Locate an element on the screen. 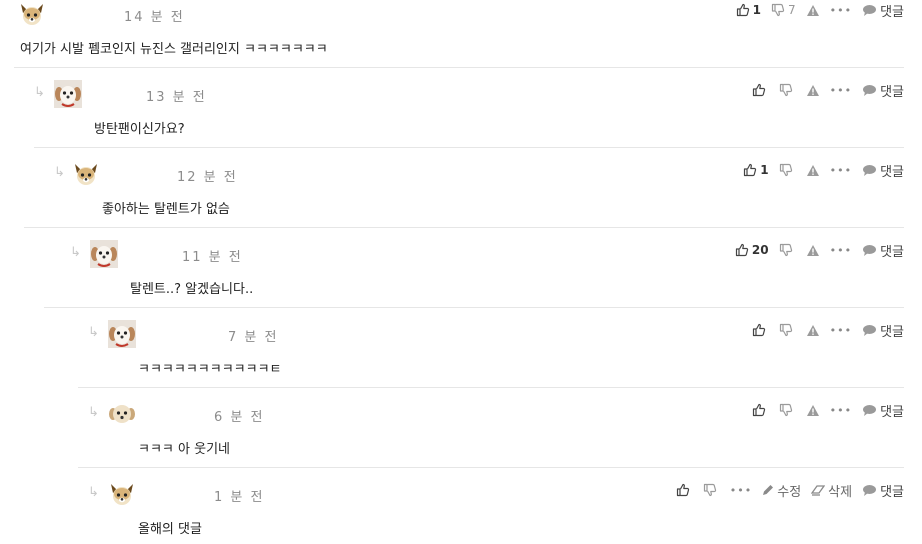 This screenshot has height=544, width=922. comment-actions: 1 ••• 댓글 is located at coordinates (823, 170).